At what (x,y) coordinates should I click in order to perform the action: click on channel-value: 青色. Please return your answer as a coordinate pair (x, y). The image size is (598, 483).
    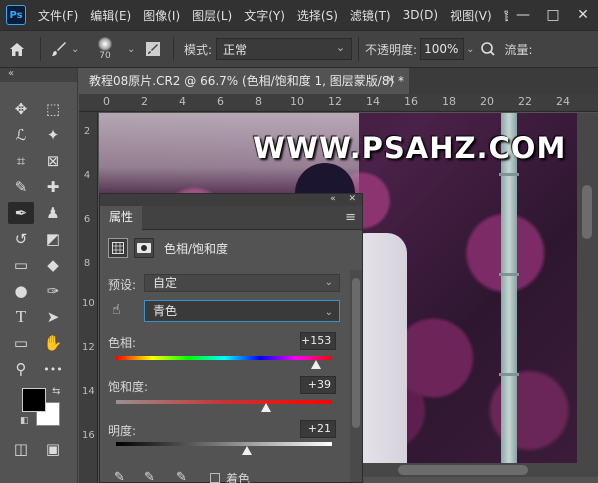
    Looking at the image, I should click on (165, 311).